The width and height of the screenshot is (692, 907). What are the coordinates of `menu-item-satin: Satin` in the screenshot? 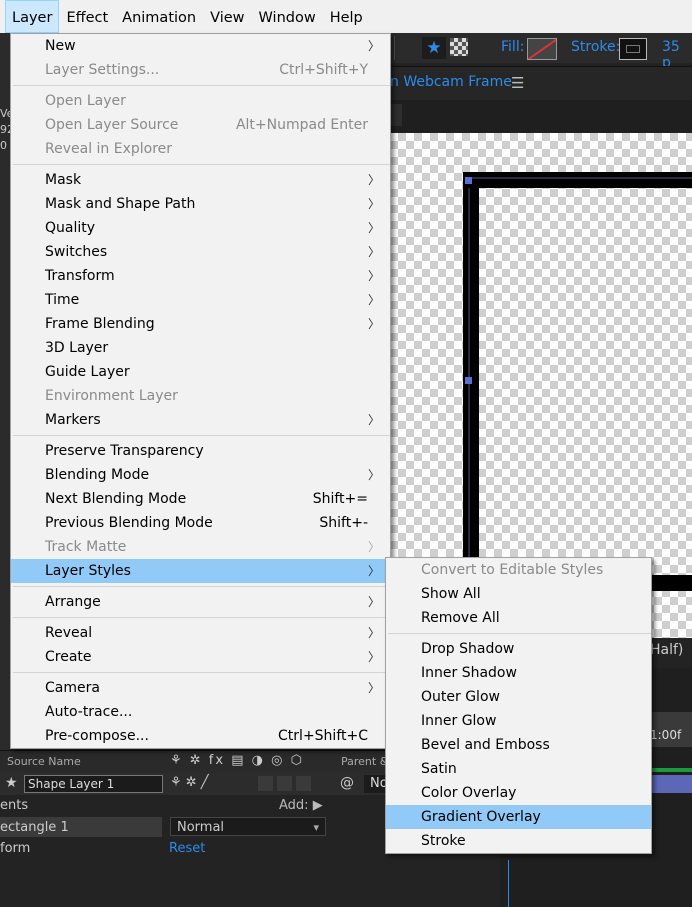 It's located at (518, 769).